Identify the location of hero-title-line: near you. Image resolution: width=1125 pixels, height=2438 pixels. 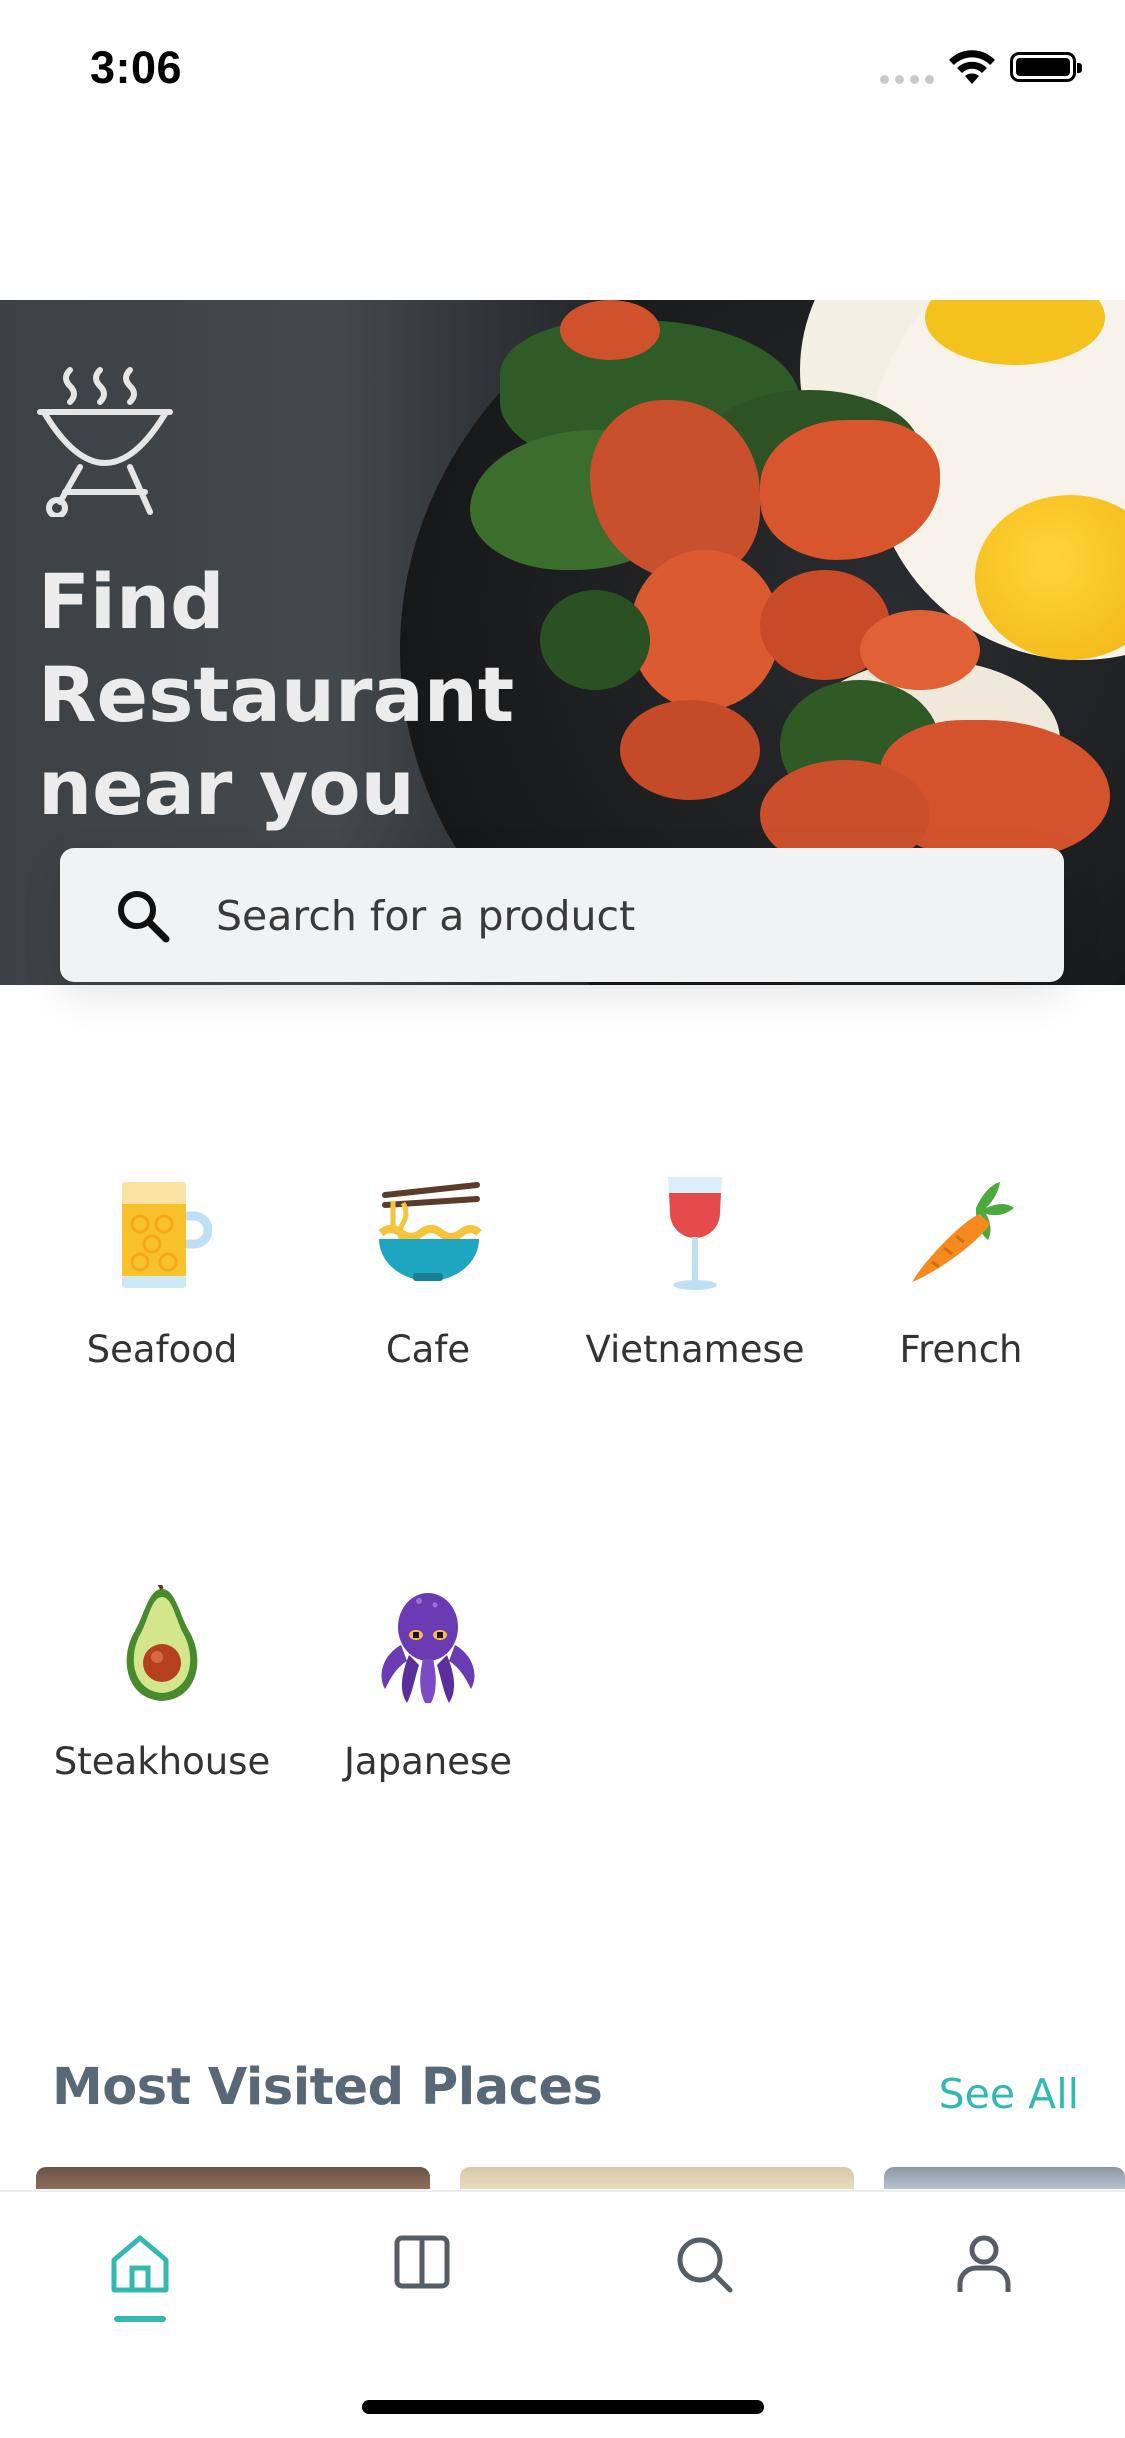
(226, 787).